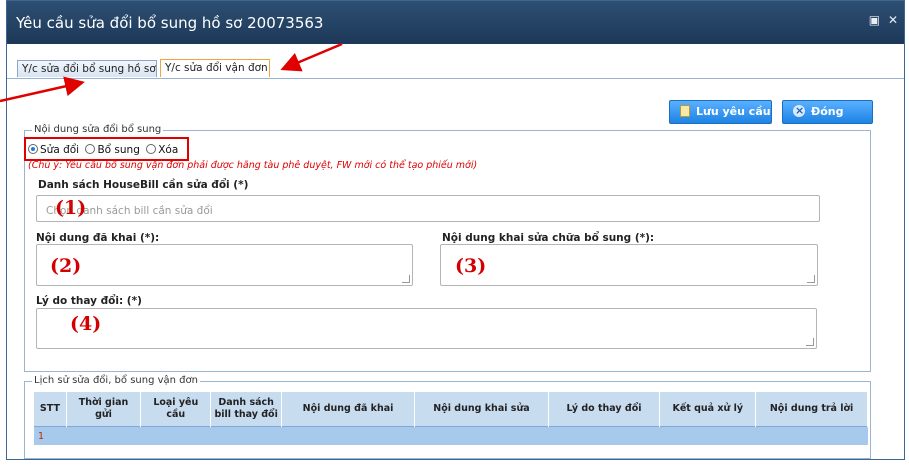 The height and width of the screenshot is (467, 909). Describe the element at coordinates (311, 57) in the screenshot. I see `arrow-to-tab2` at that location.